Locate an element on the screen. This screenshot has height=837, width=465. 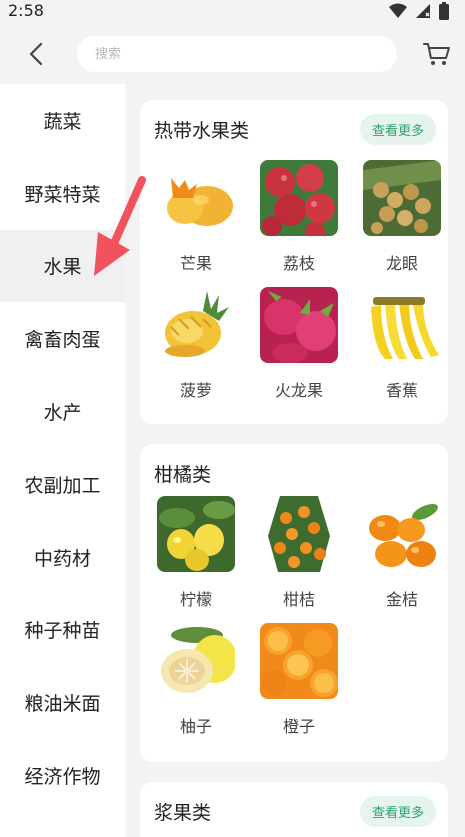
cart-button is located at coordinates (437, 54).